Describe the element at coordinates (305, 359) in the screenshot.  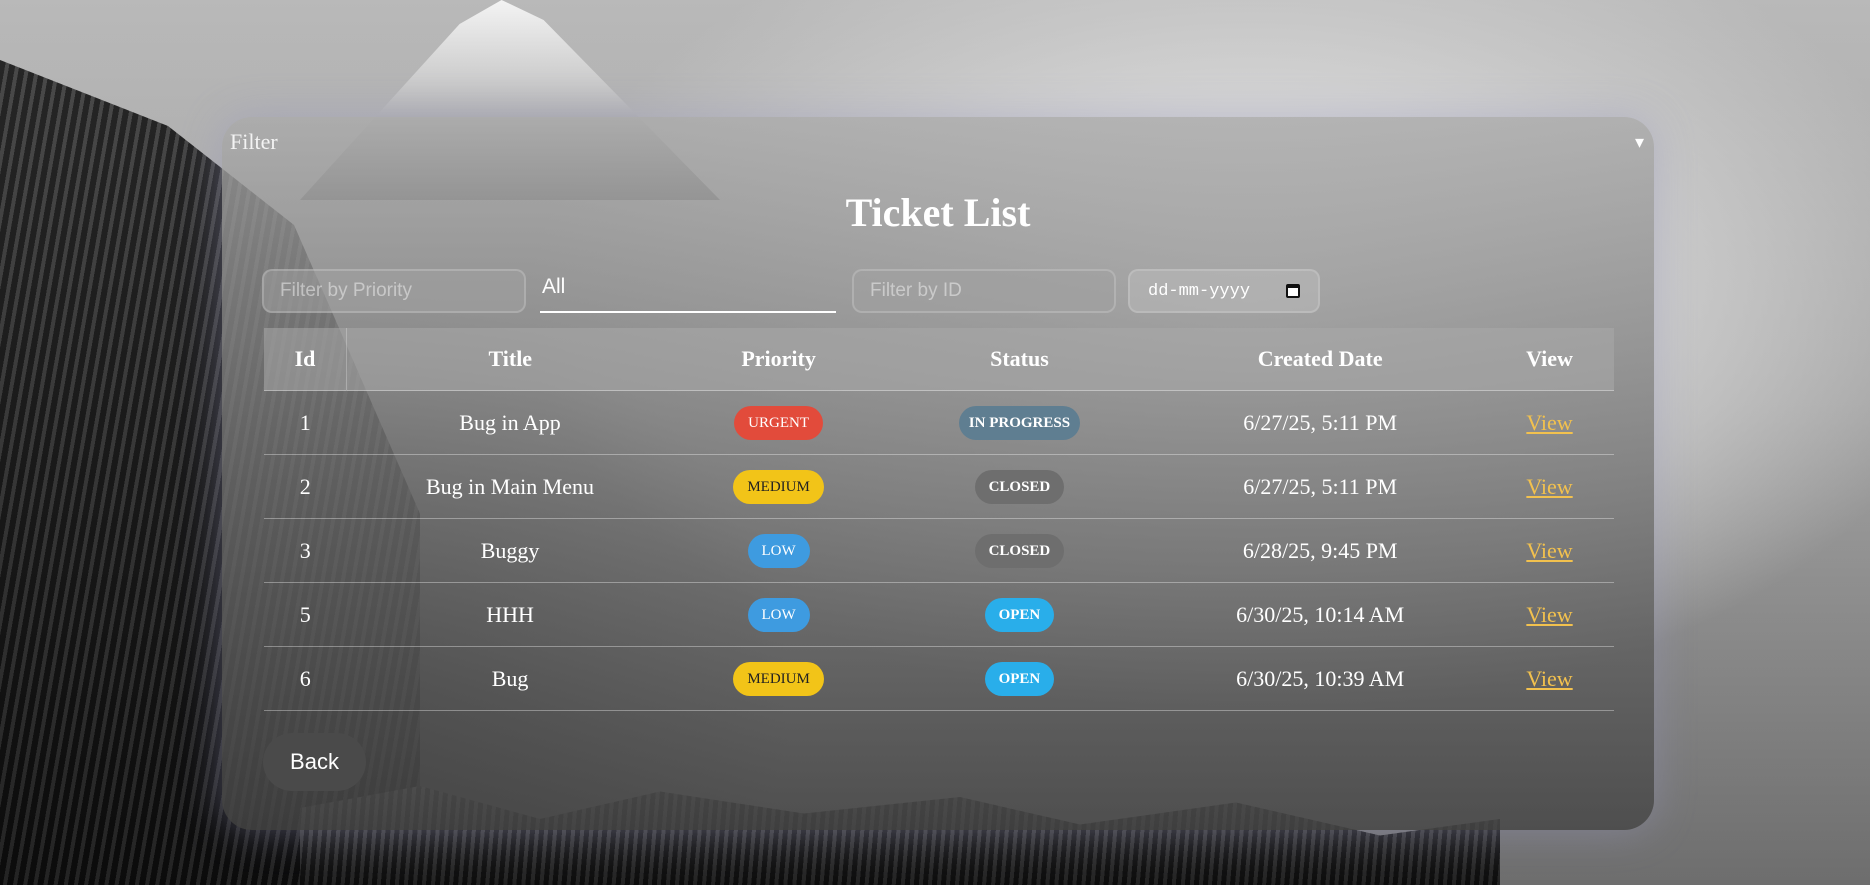
I see `header-id: Id` at that location.